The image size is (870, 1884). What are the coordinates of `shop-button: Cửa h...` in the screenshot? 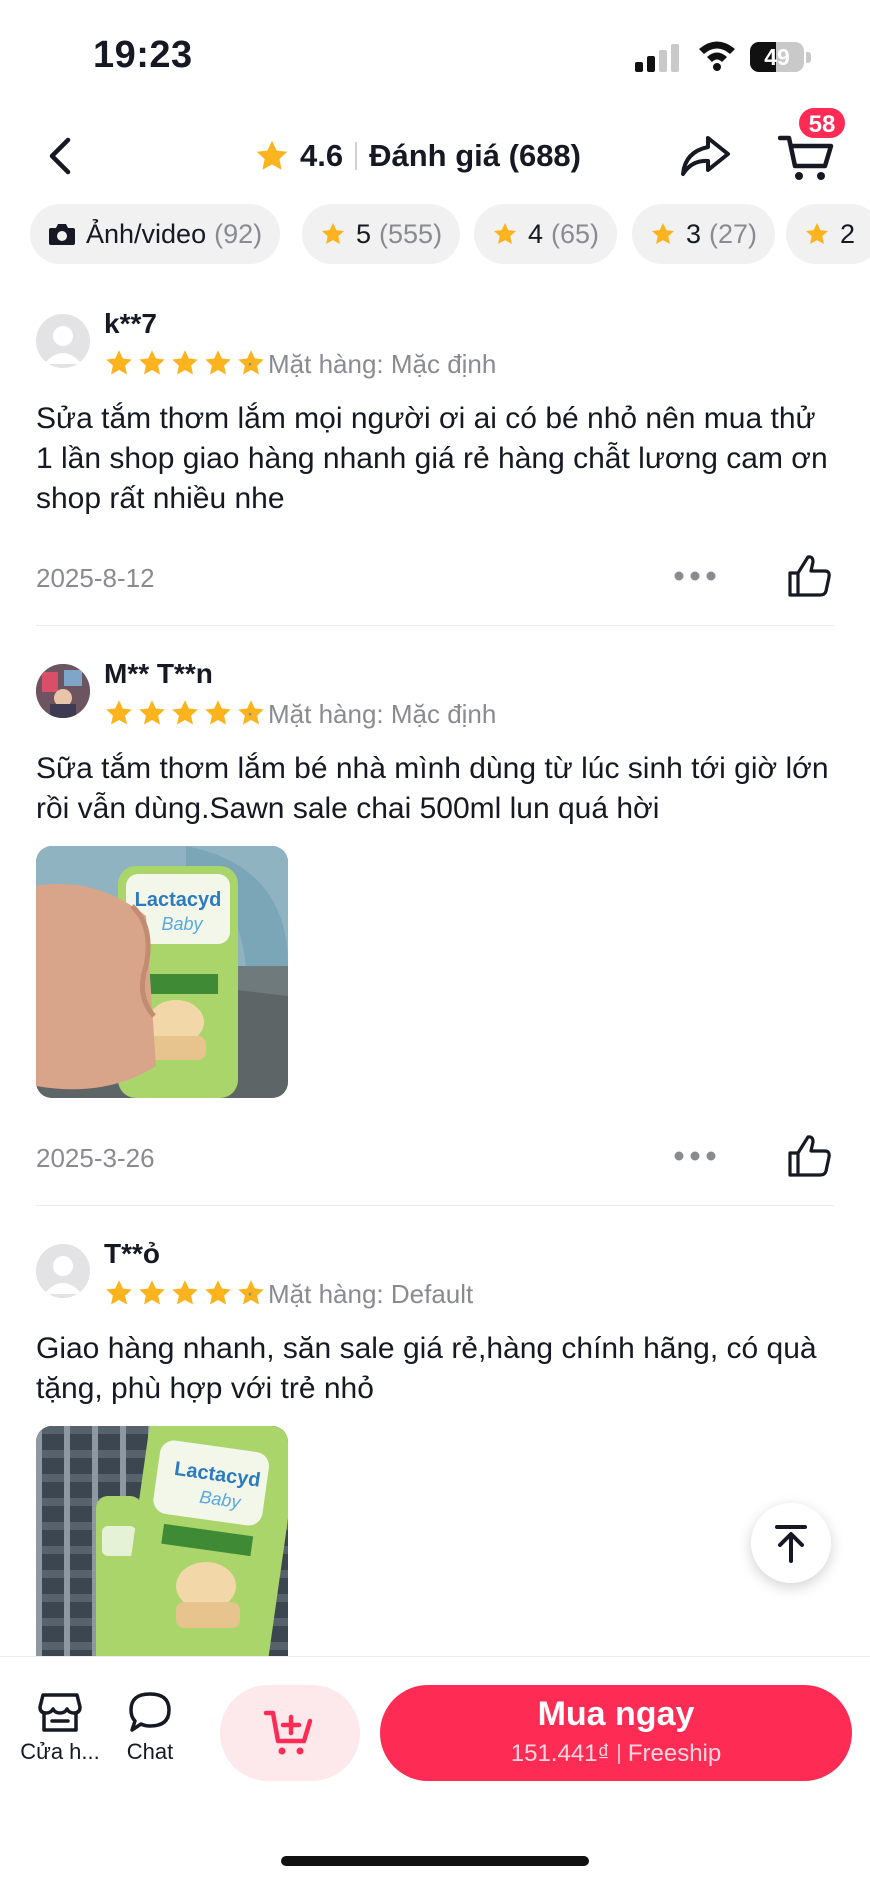 It's located at (60, 1728).